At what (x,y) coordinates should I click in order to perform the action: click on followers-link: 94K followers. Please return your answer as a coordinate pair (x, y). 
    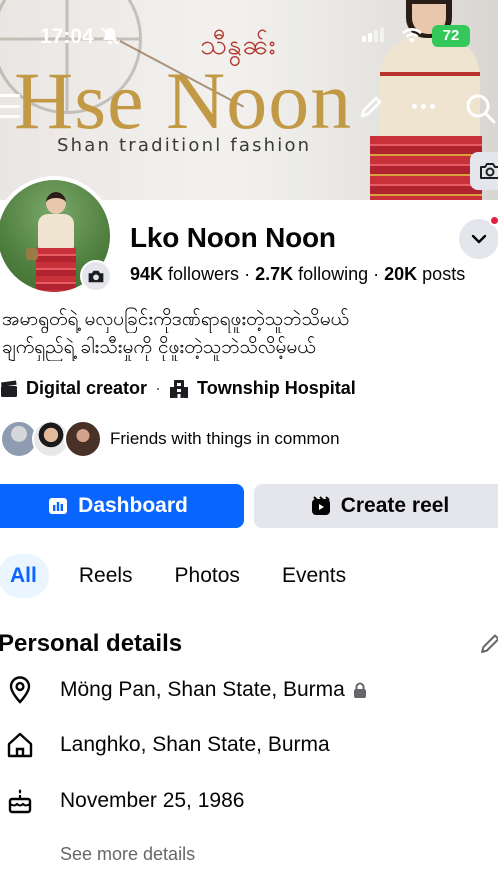
    Looking at the image, I should click on (184, 274).